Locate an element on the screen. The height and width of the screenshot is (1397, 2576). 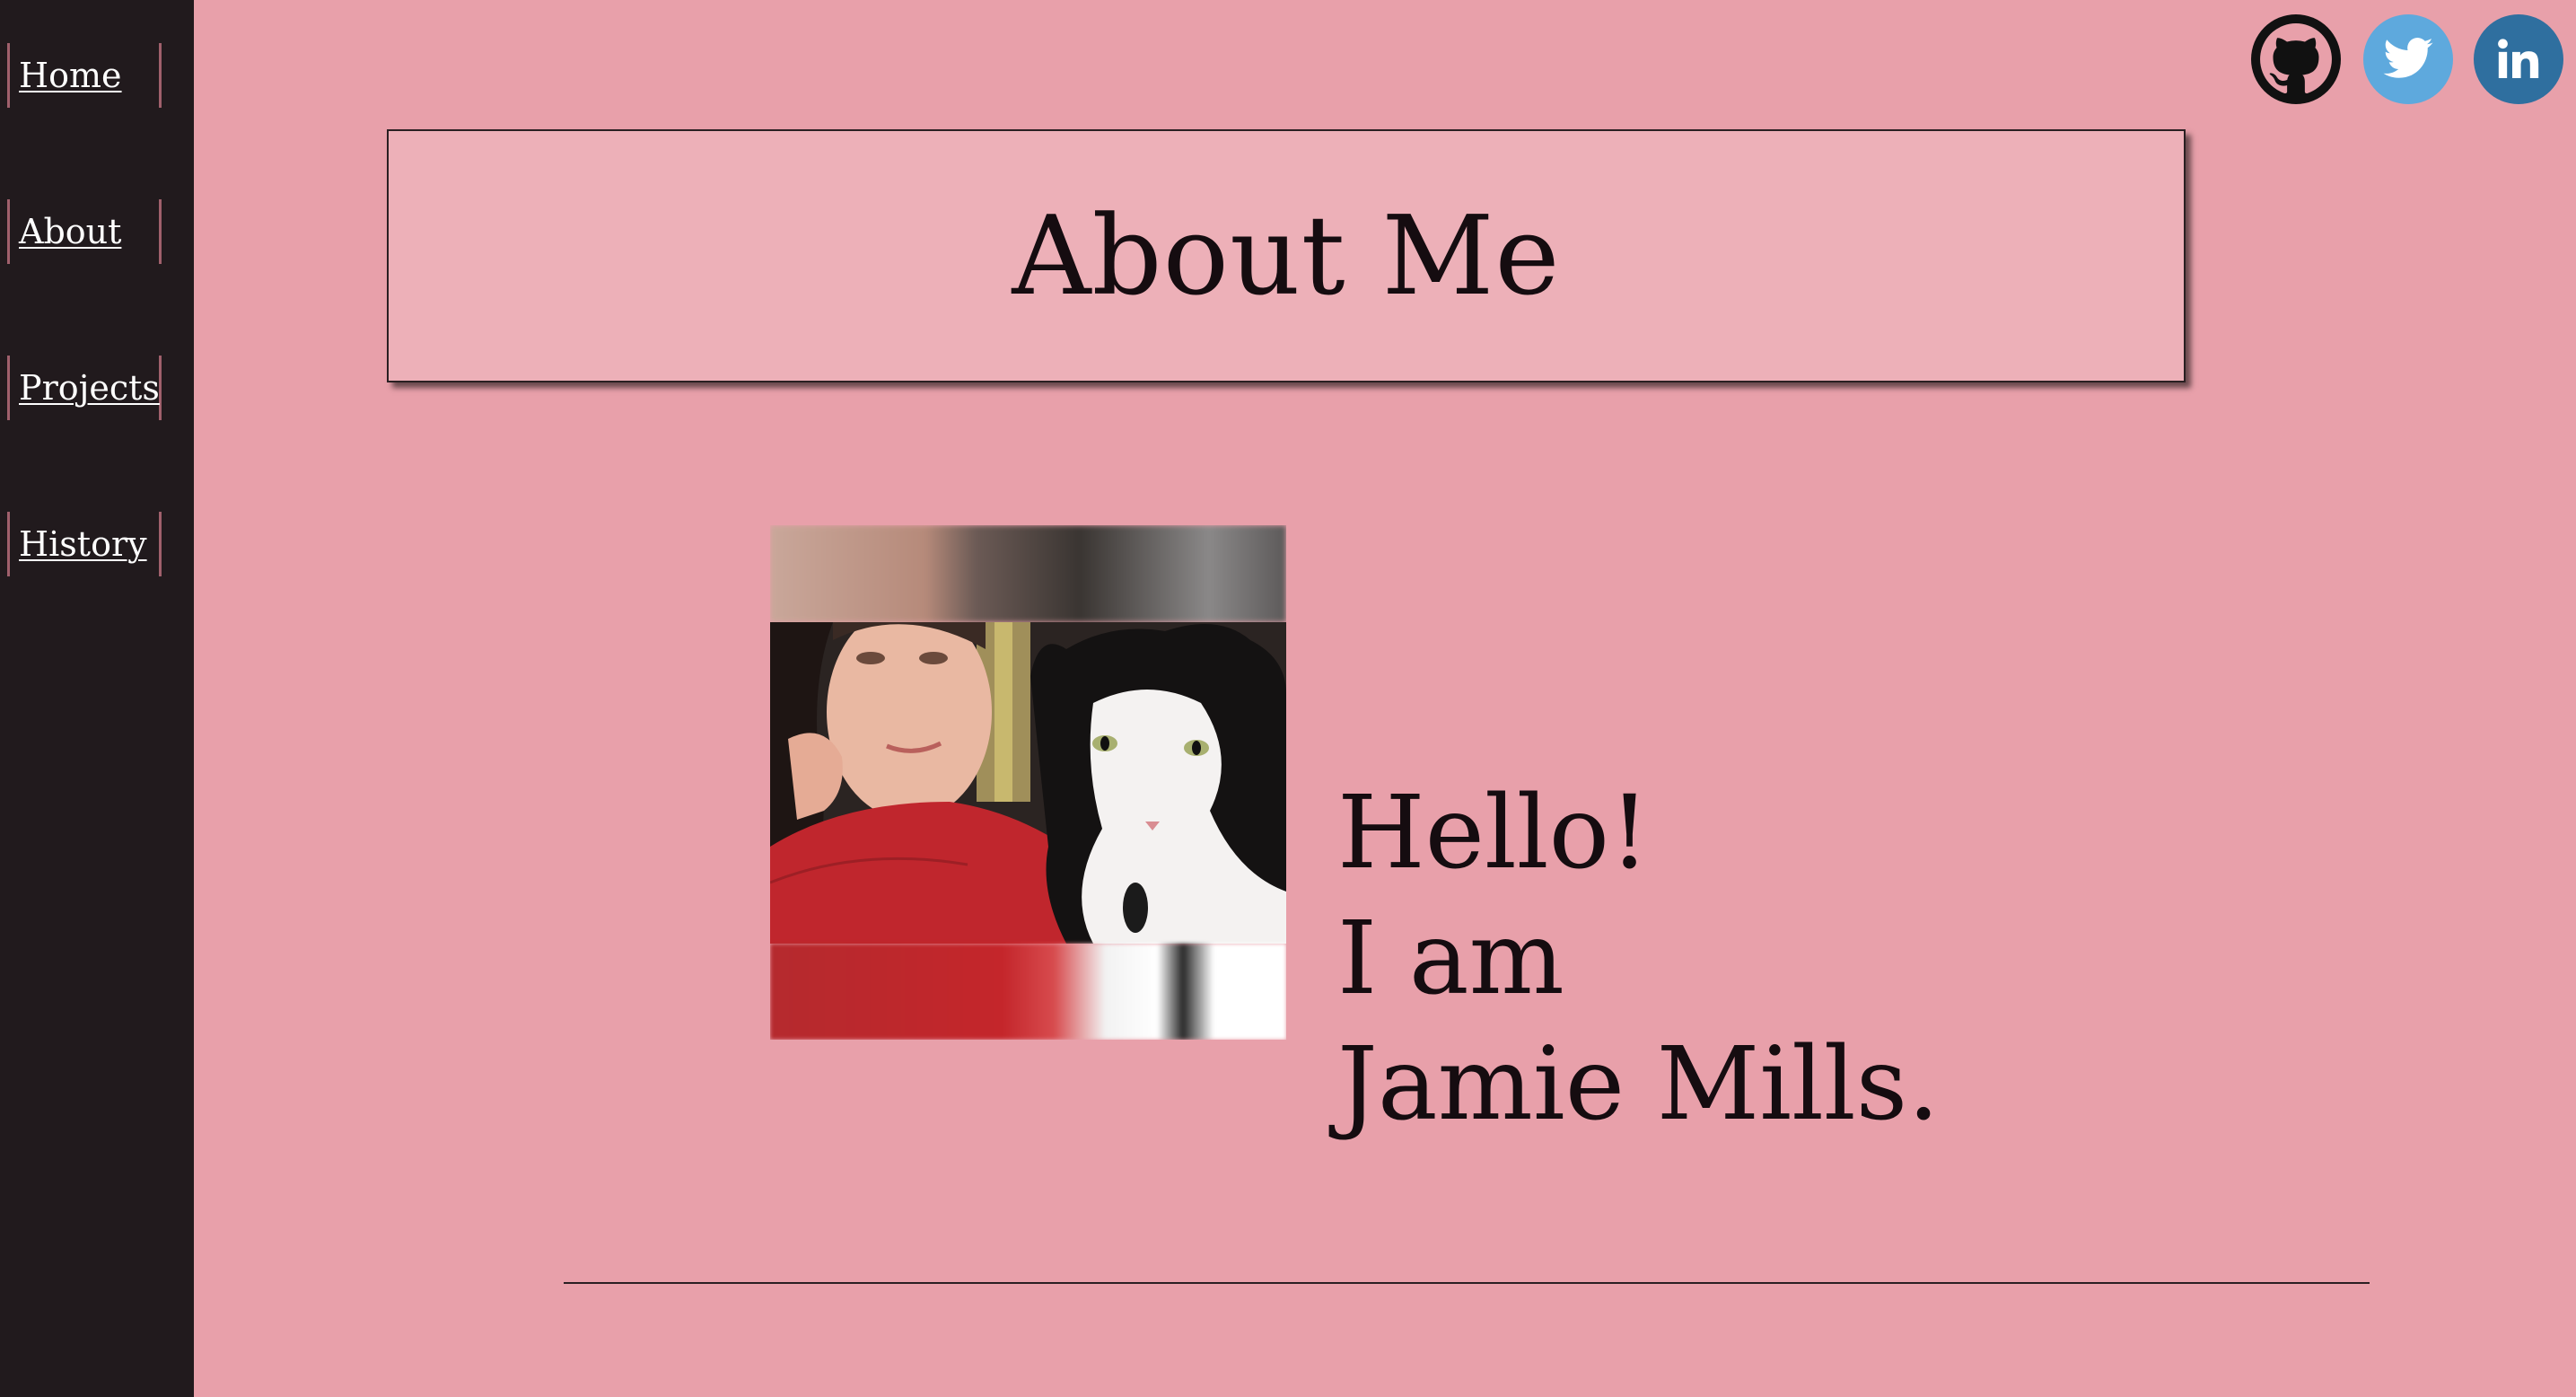
greeting: Hello! I am Jamie Mills. is located at coordinates (1638, 958).